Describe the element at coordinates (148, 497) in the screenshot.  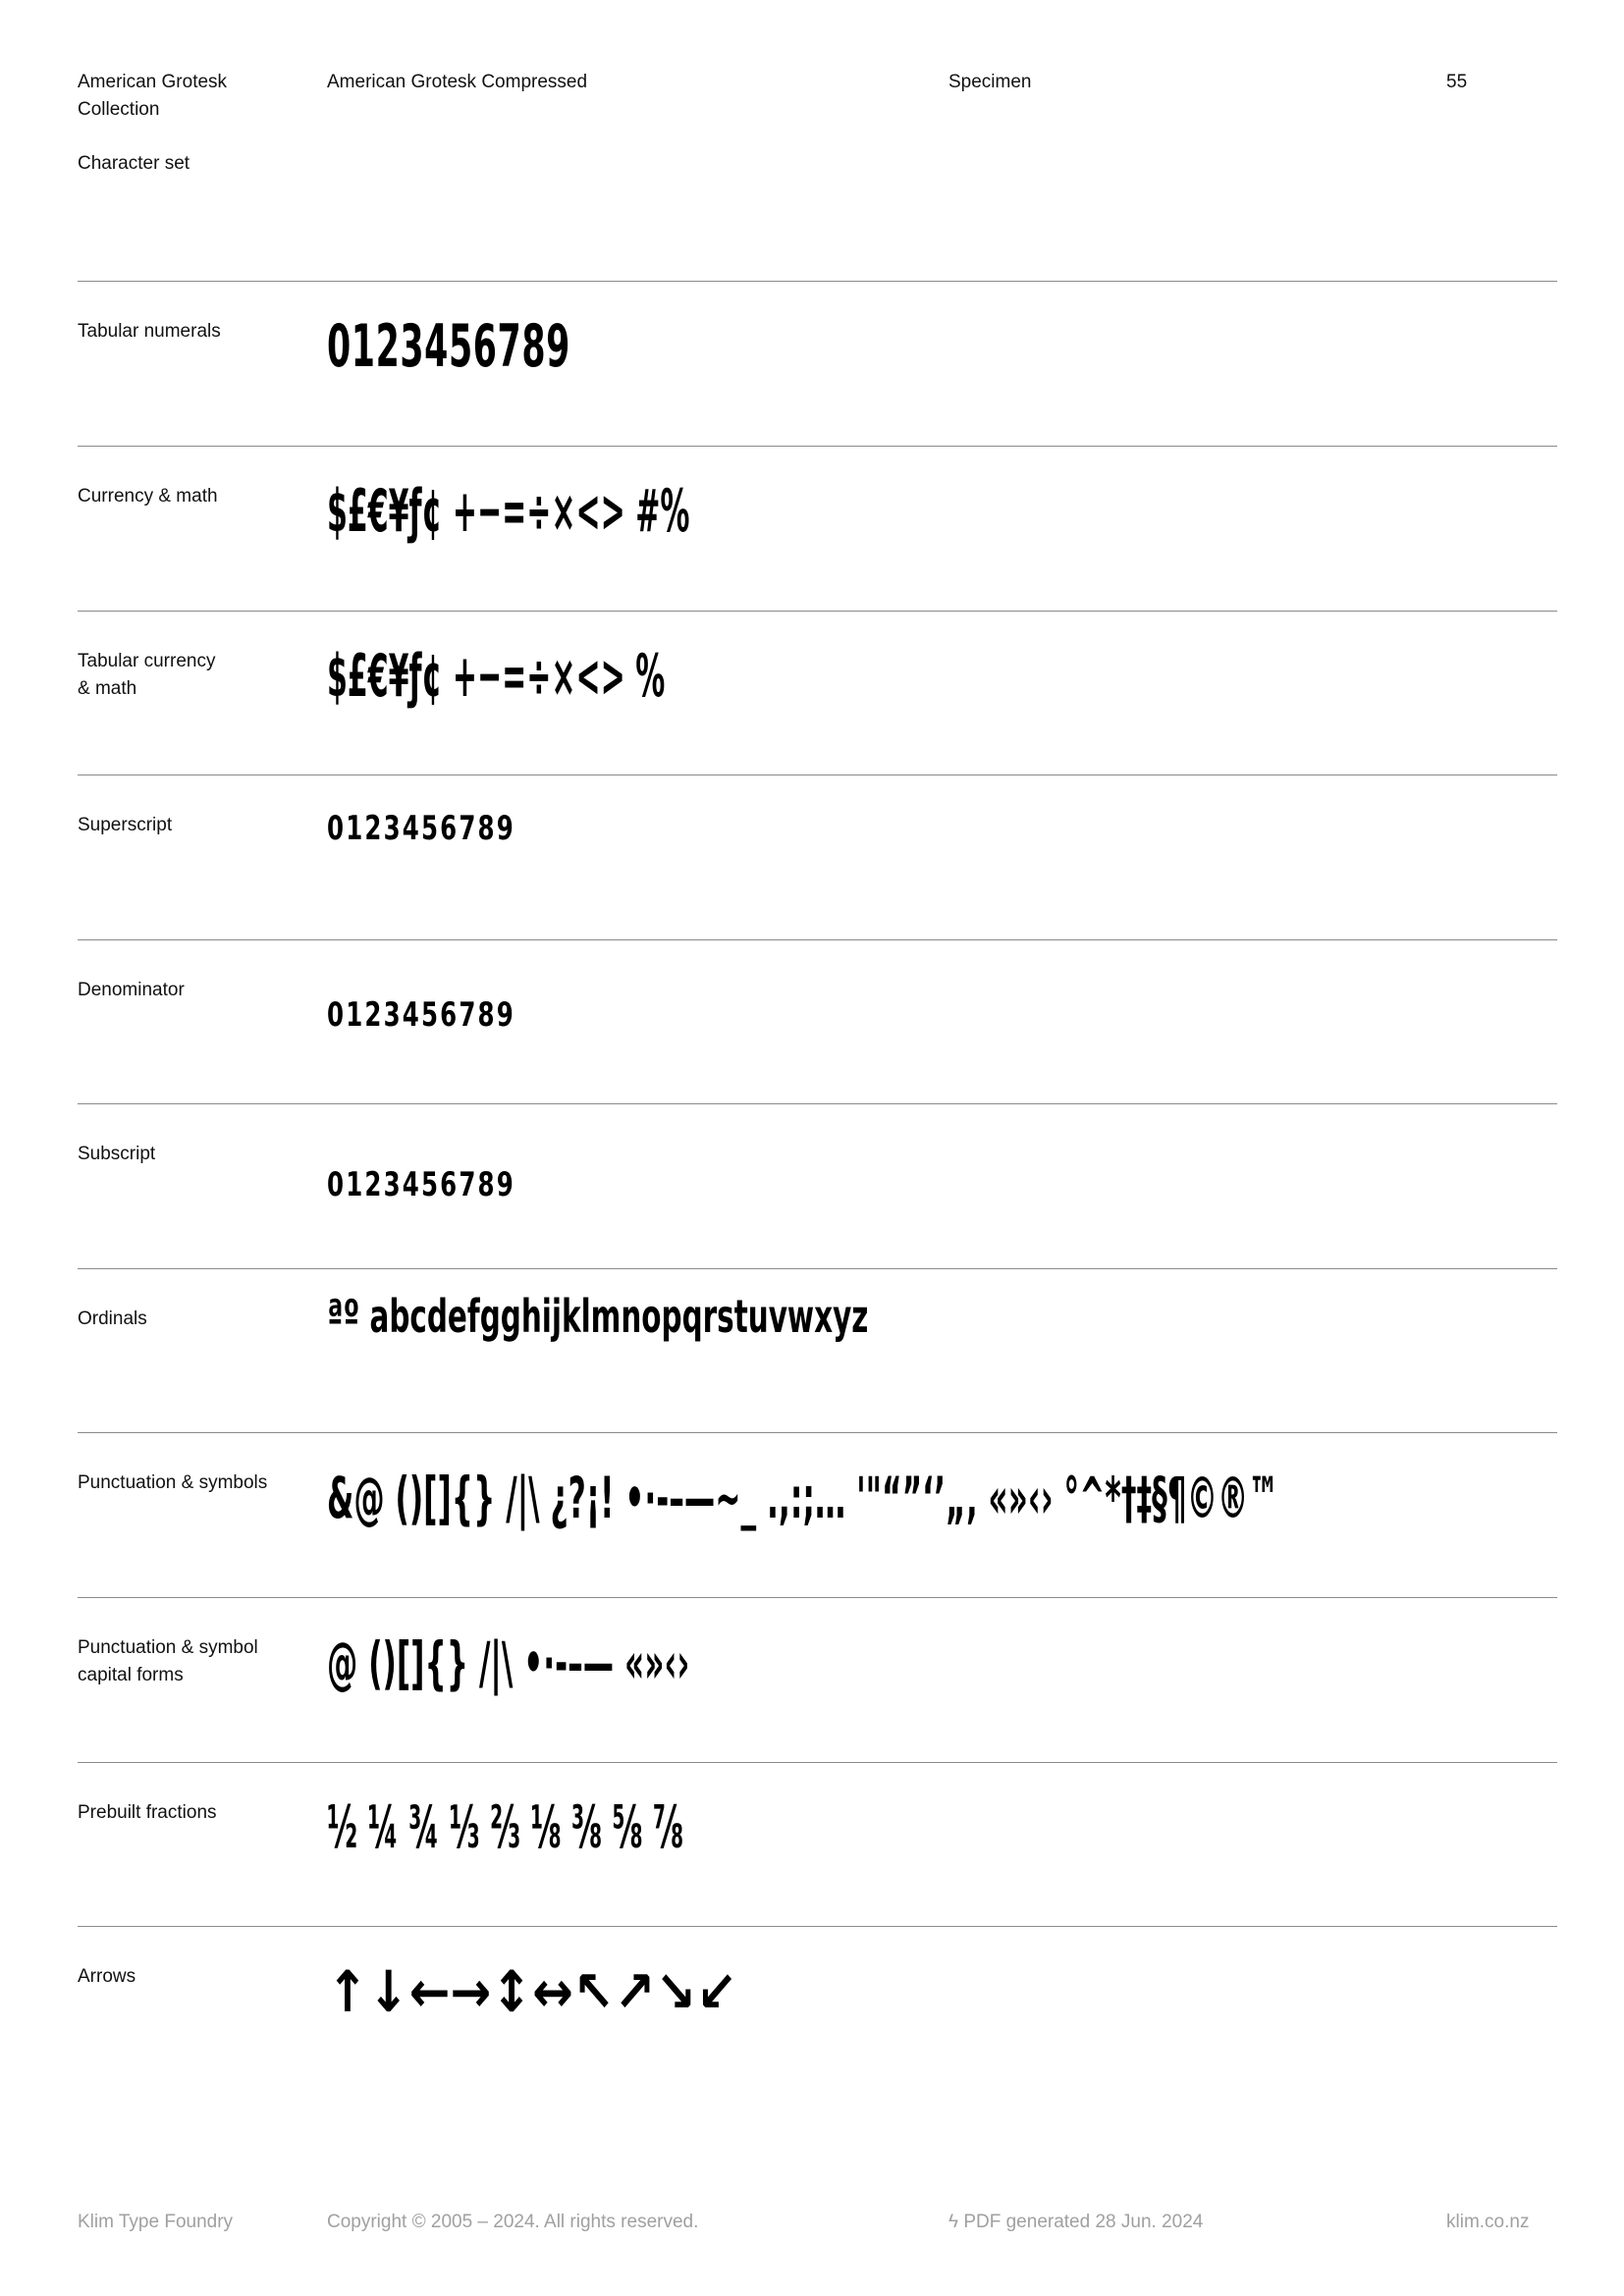
I see `row-label: Currency & math` at that location.